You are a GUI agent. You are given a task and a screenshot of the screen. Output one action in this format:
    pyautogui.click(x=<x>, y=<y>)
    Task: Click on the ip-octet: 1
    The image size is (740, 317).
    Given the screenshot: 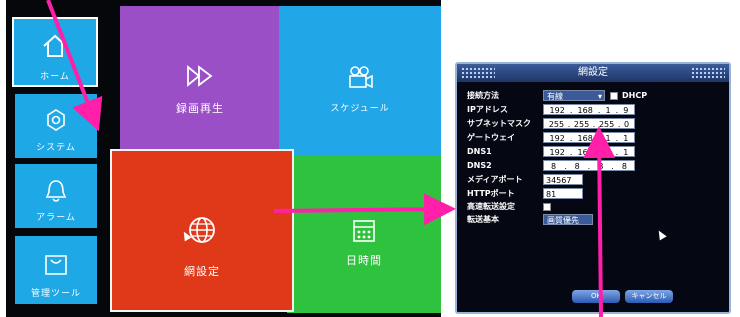 What is the action you would take?
    pyautogui.click(x=608, y=110)
    